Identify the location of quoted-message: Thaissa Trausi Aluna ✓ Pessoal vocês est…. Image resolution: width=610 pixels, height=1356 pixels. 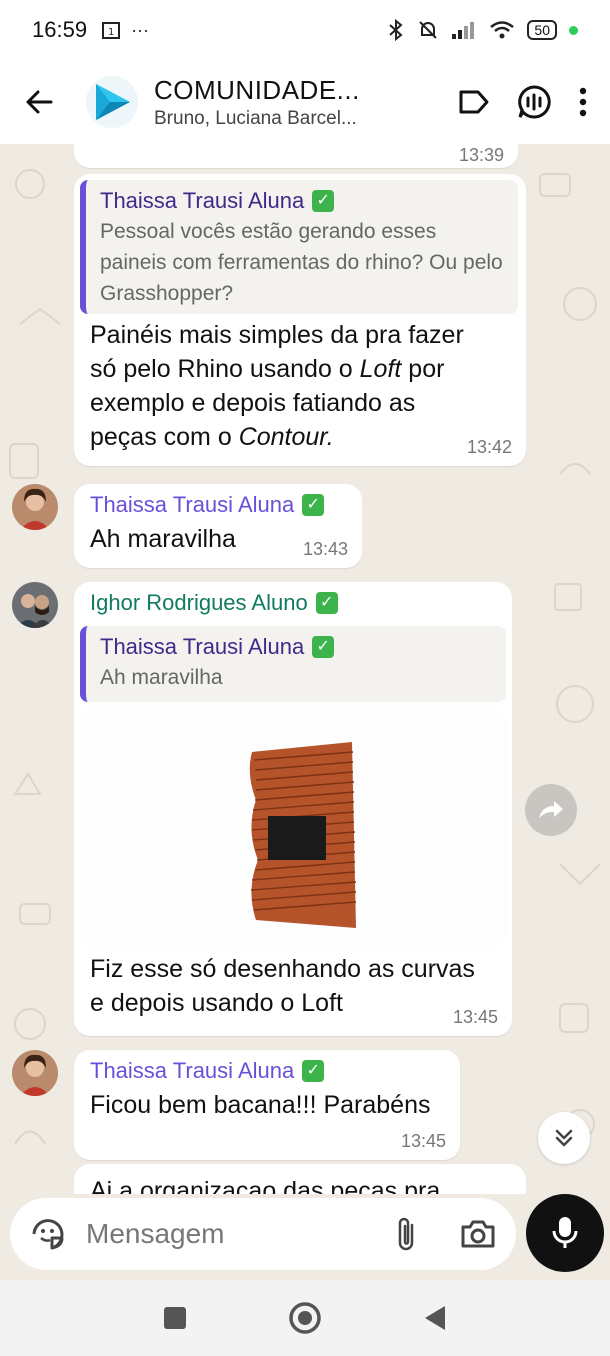
(299, 247).